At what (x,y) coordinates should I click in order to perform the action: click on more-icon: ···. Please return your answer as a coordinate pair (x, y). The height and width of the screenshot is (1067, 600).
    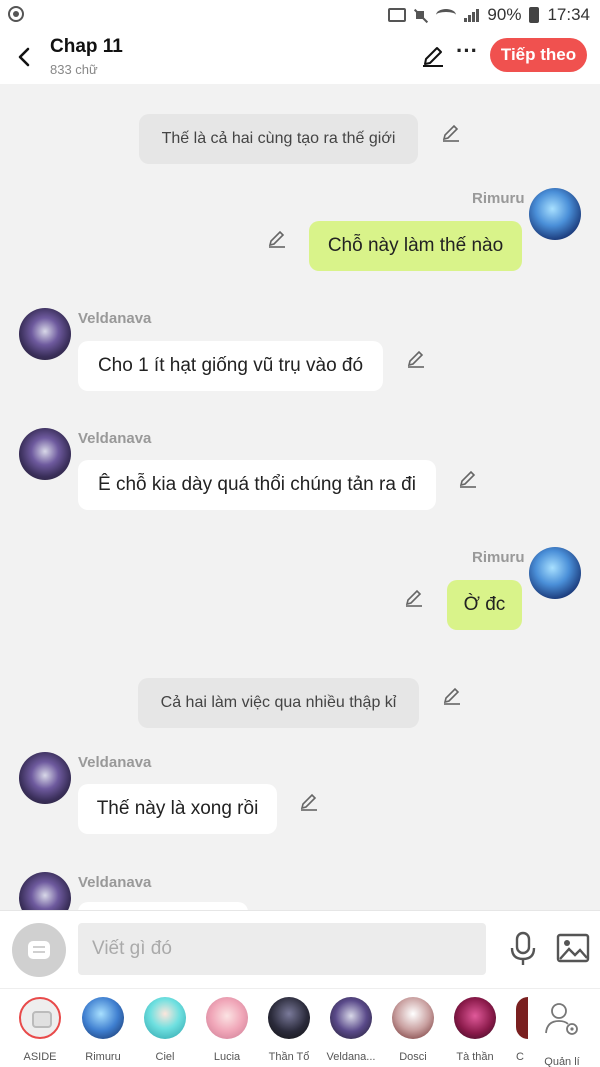
    Looking at the image, I should click on (467, 54).